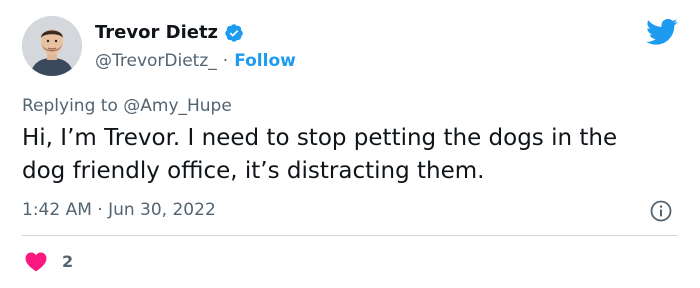 The height and width of the screenshot is (288, 700). What do you see at coordinates (68, 261) in the screenshot?
I see `like-count: 2` at bounding box center [68, 261].